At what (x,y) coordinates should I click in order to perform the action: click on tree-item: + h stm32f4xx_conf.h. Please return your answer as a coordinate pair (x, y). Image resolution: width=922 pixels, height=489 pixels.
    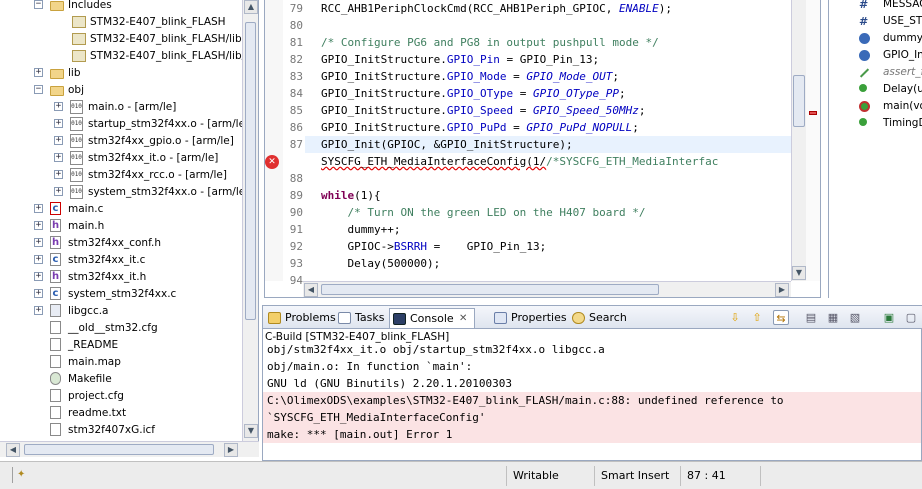
    Looking at the image, I should click on (121, 243).